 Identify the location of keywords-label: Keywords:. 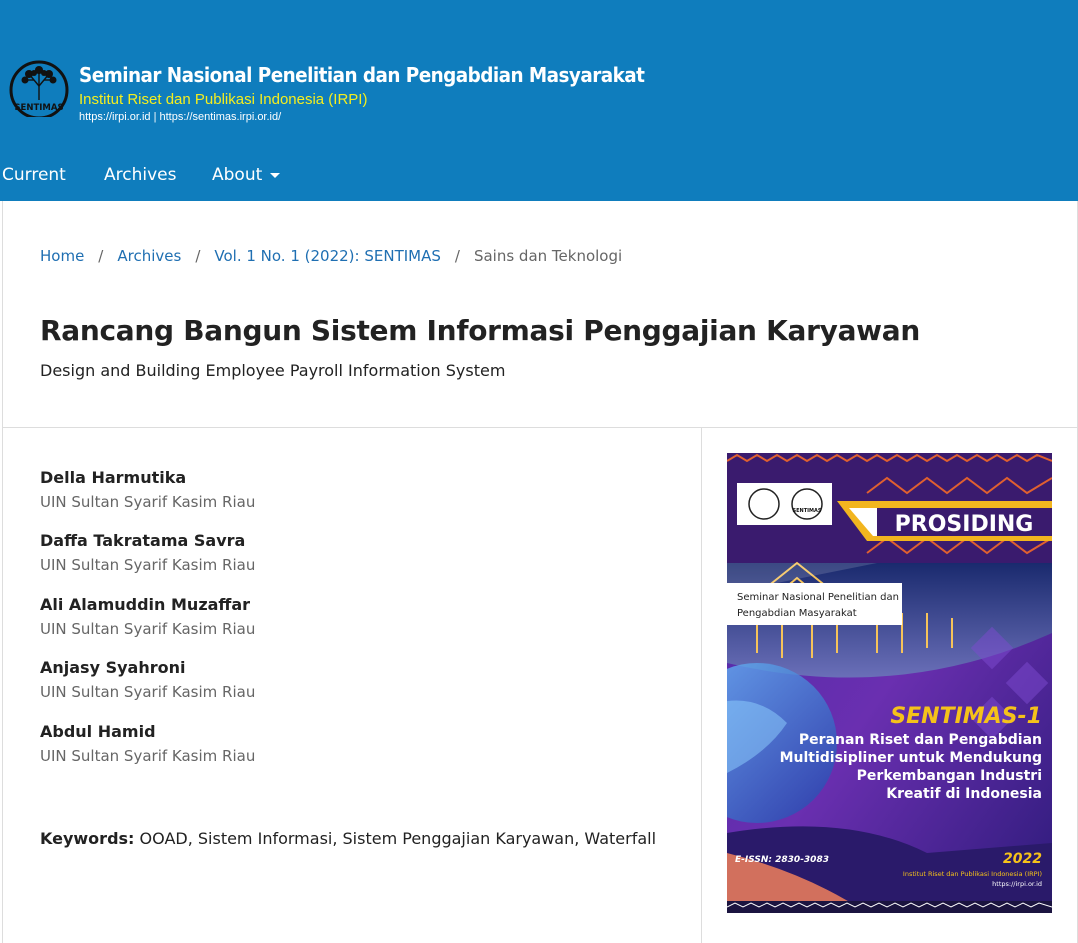
(87, 838).